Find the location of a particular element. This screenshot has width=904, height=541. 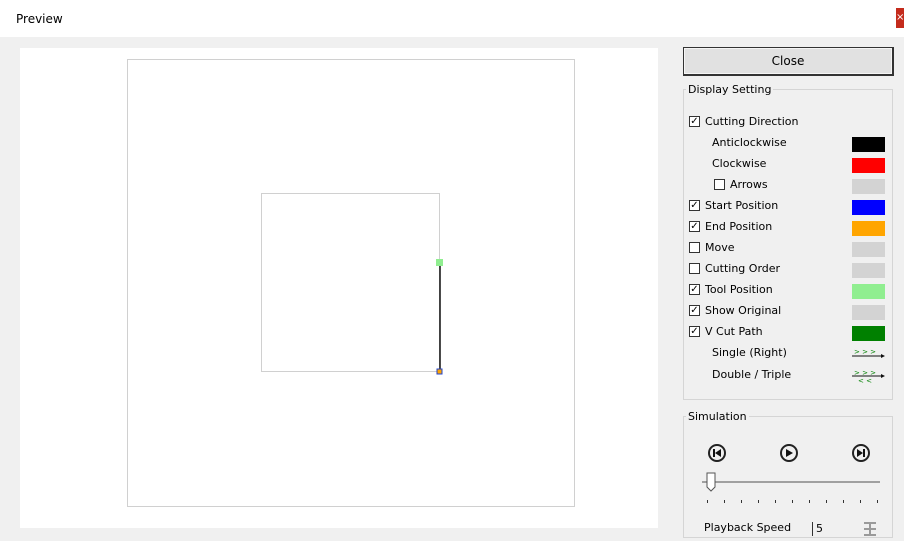

cutting-order-checkbox is located at coordinates (694, 268).